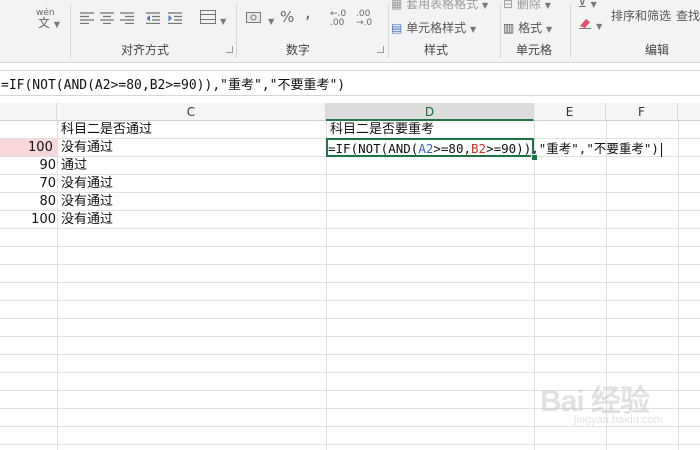 The image size is (700, 450). I want to click on sort-filter-button: 排序和筛选, so click(641, 15).